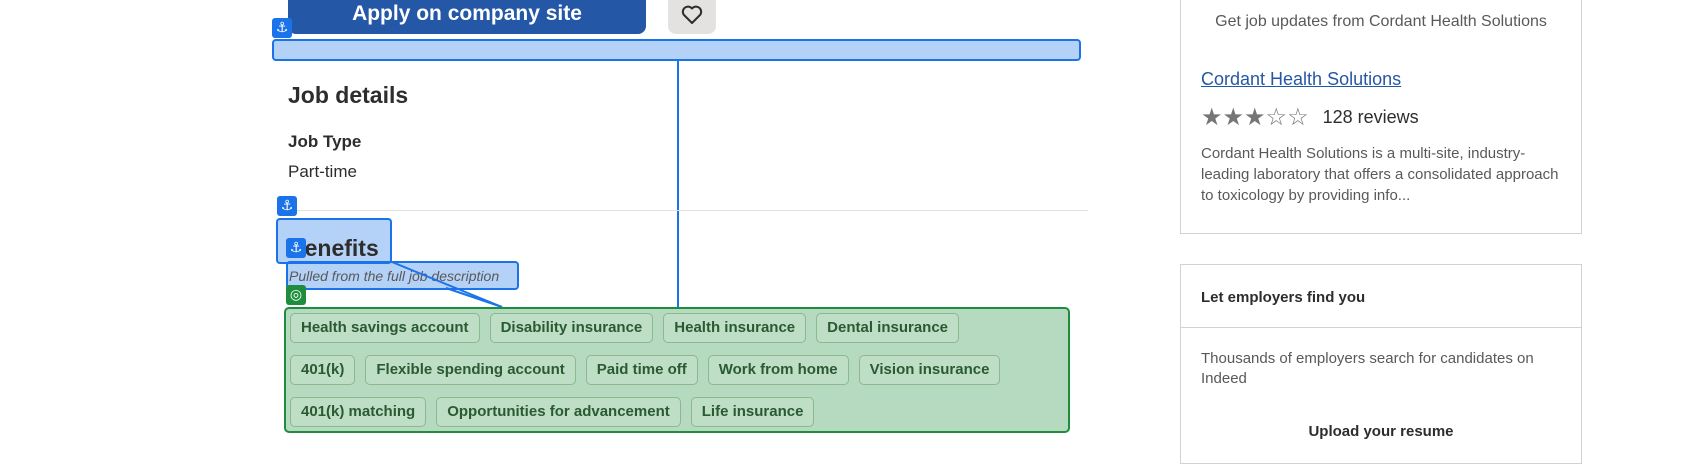 The image size is (1699, 464). Describe the element at coordinates (296, 295) in the screenshot. I see `target-icon: ◎` at that location.